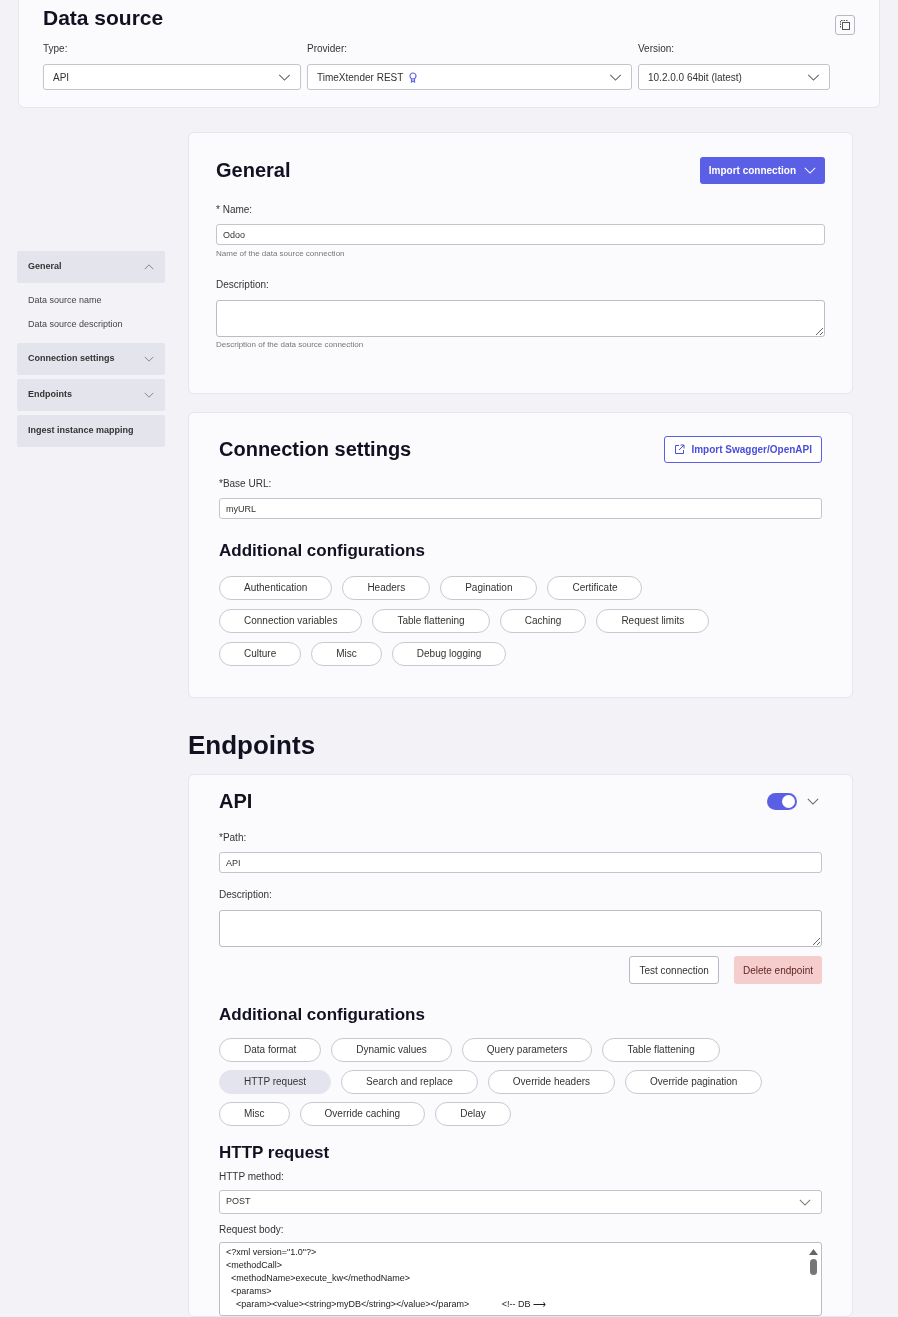 Image resolution: width=898 pixels, height=1317 pixels. I want to click on delete-endpoint-button: Delete endpoint, so click(777, 970).